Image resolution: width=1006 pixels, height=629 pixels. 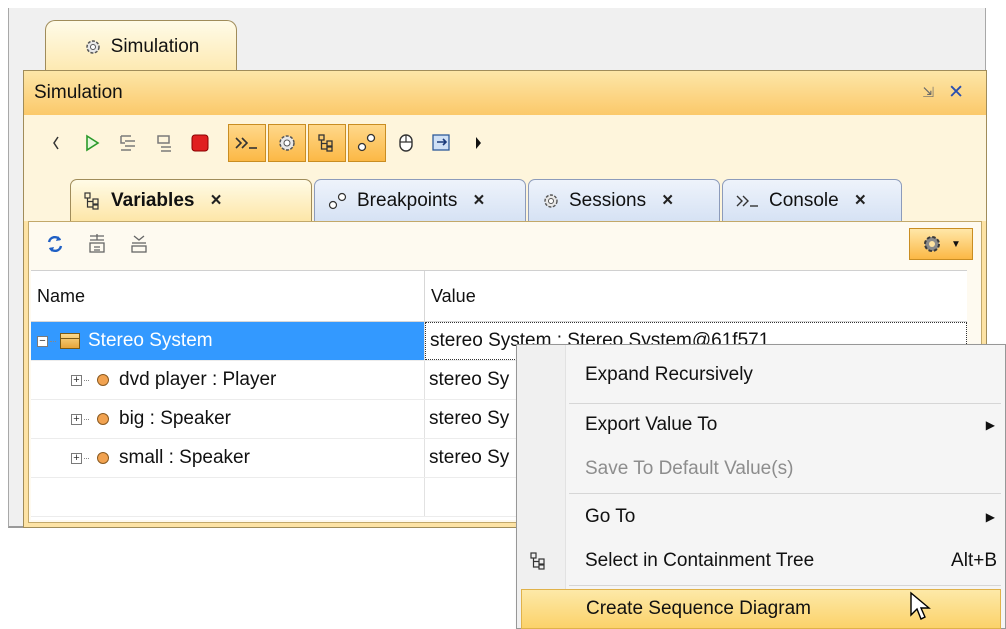 I want to click on tab-sessions-label: Sessions, so click(x=608, y=200).